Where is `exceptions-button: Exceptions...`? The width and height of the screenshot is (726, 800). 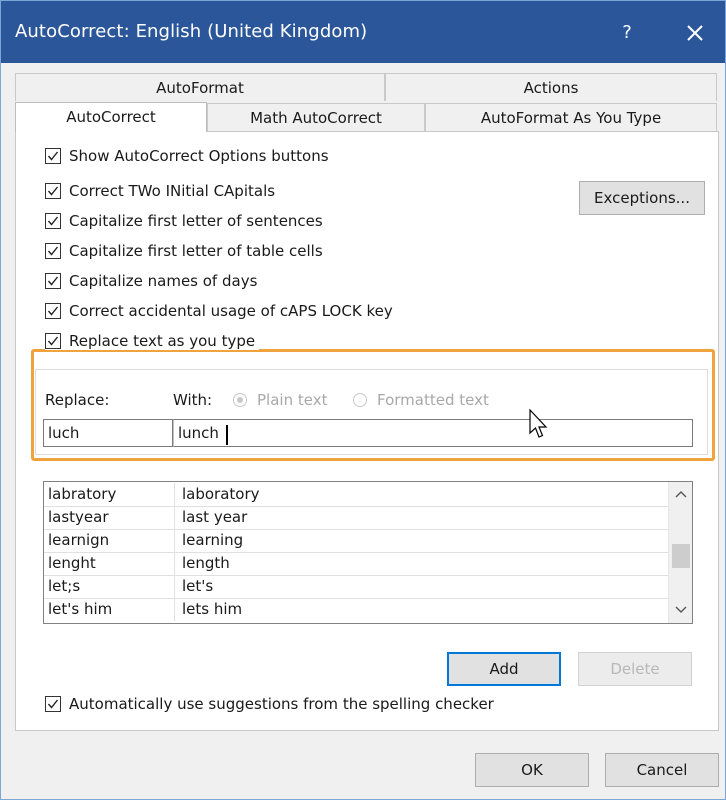 exceptions-button: Exceptions... is located at coordinates (642, 198).